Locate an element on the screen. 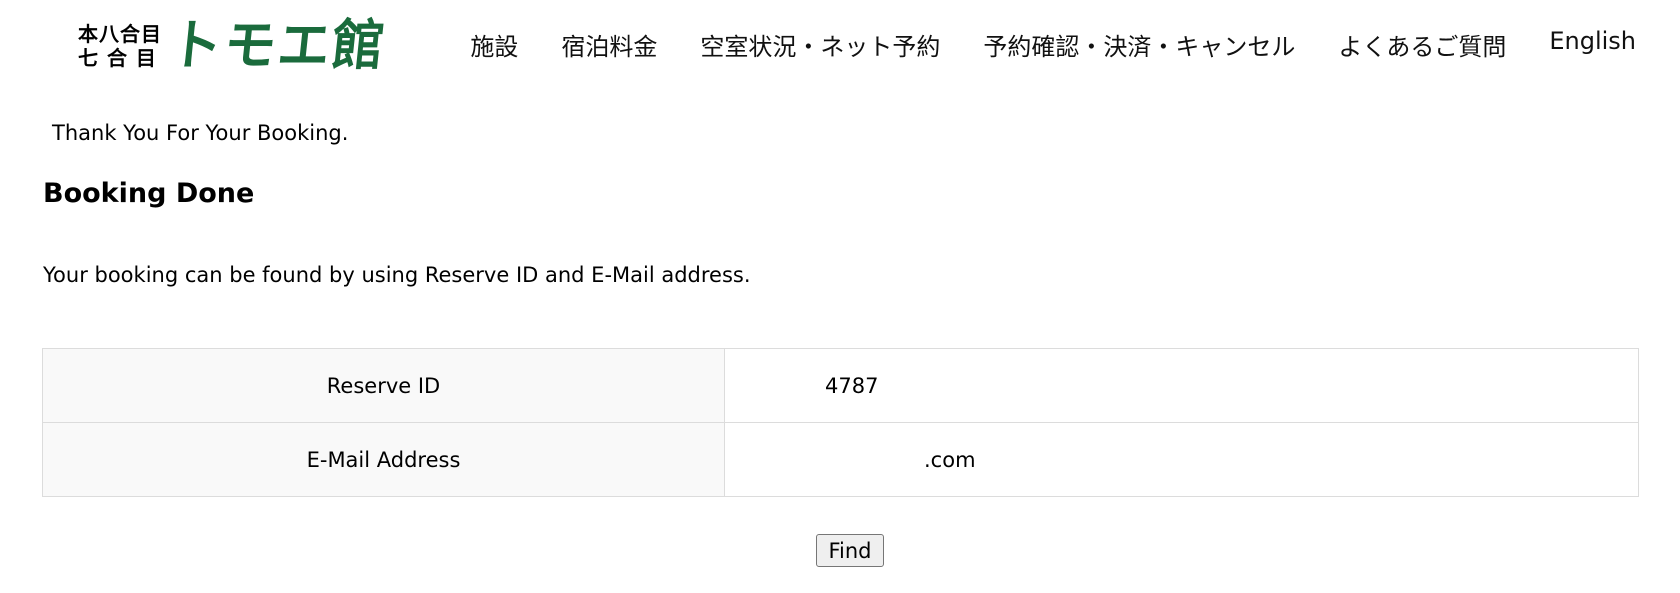  page-title: Booking Done is located at coordinates (149, 193).